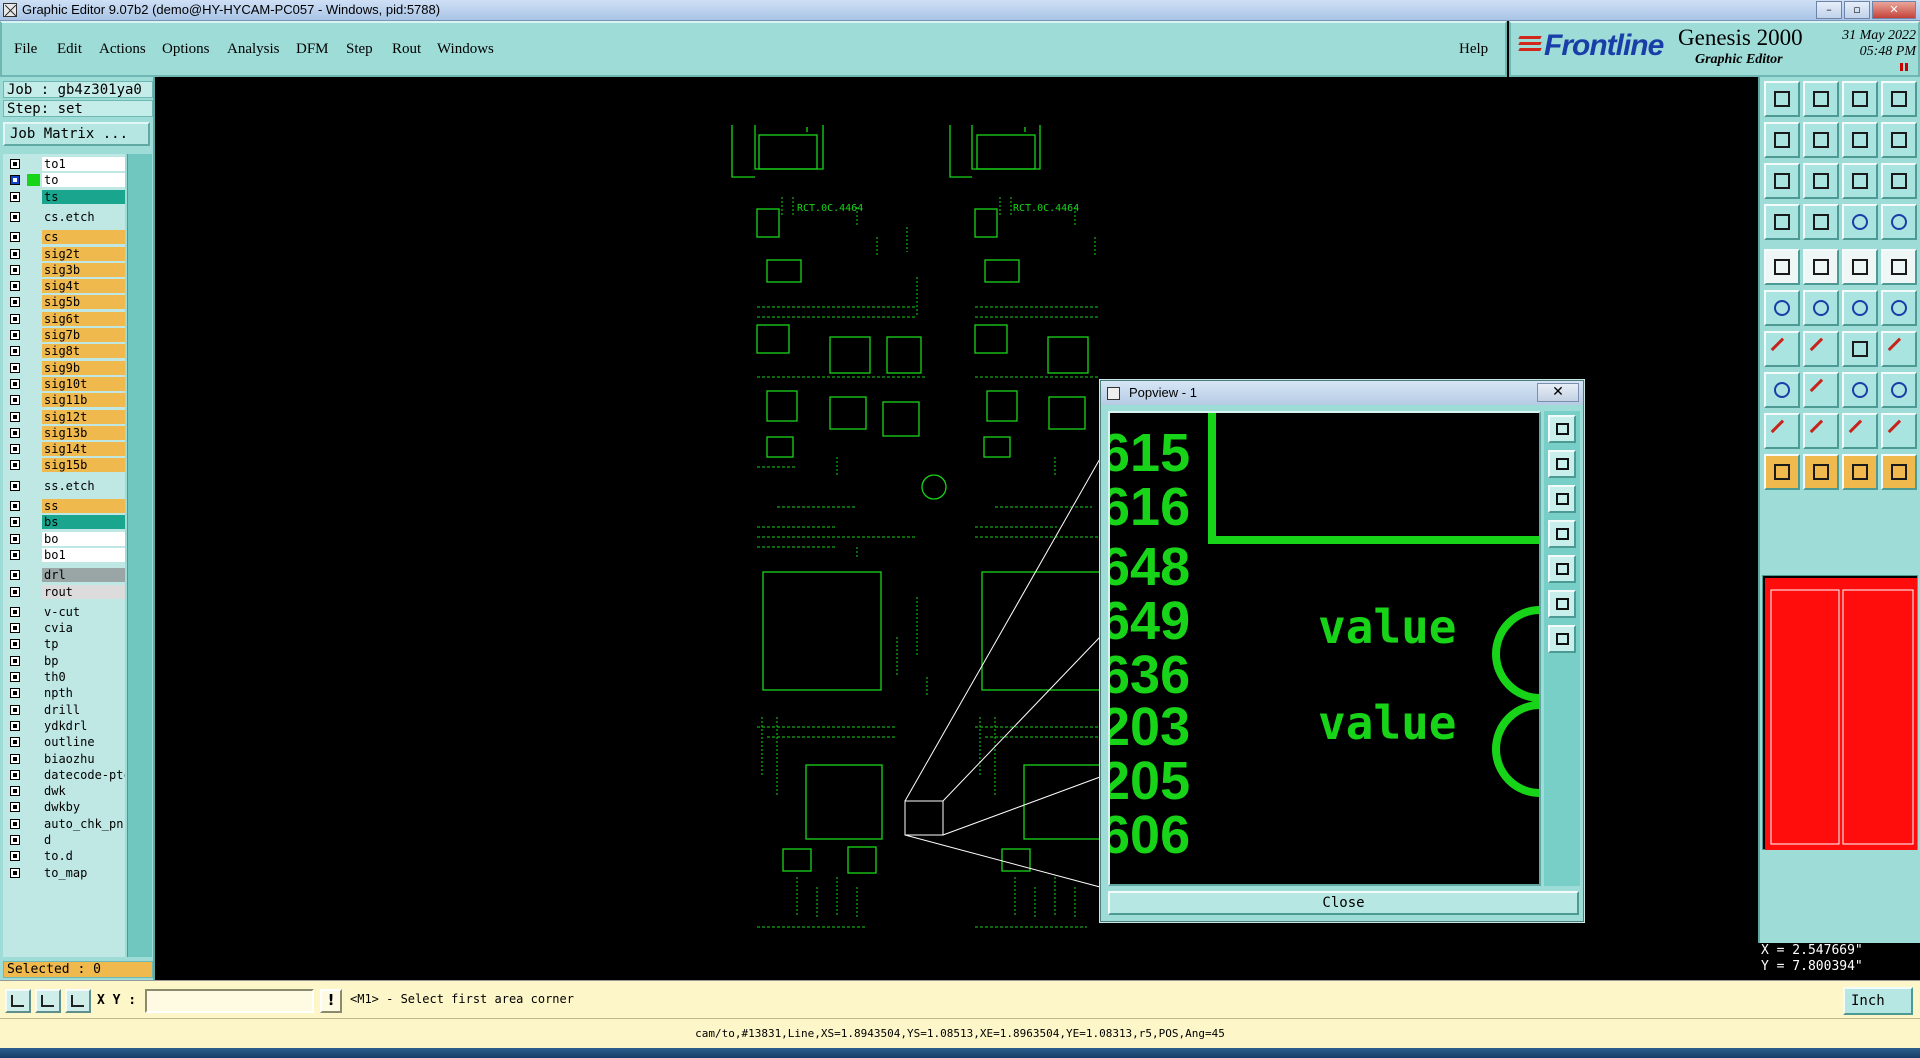 The height and width of the screenshot is (1058, 1920). What do you see at coordinates (312, 49) in the screenshot?
I see `menu-dfm: DFM` at bounding box center [312, 49].